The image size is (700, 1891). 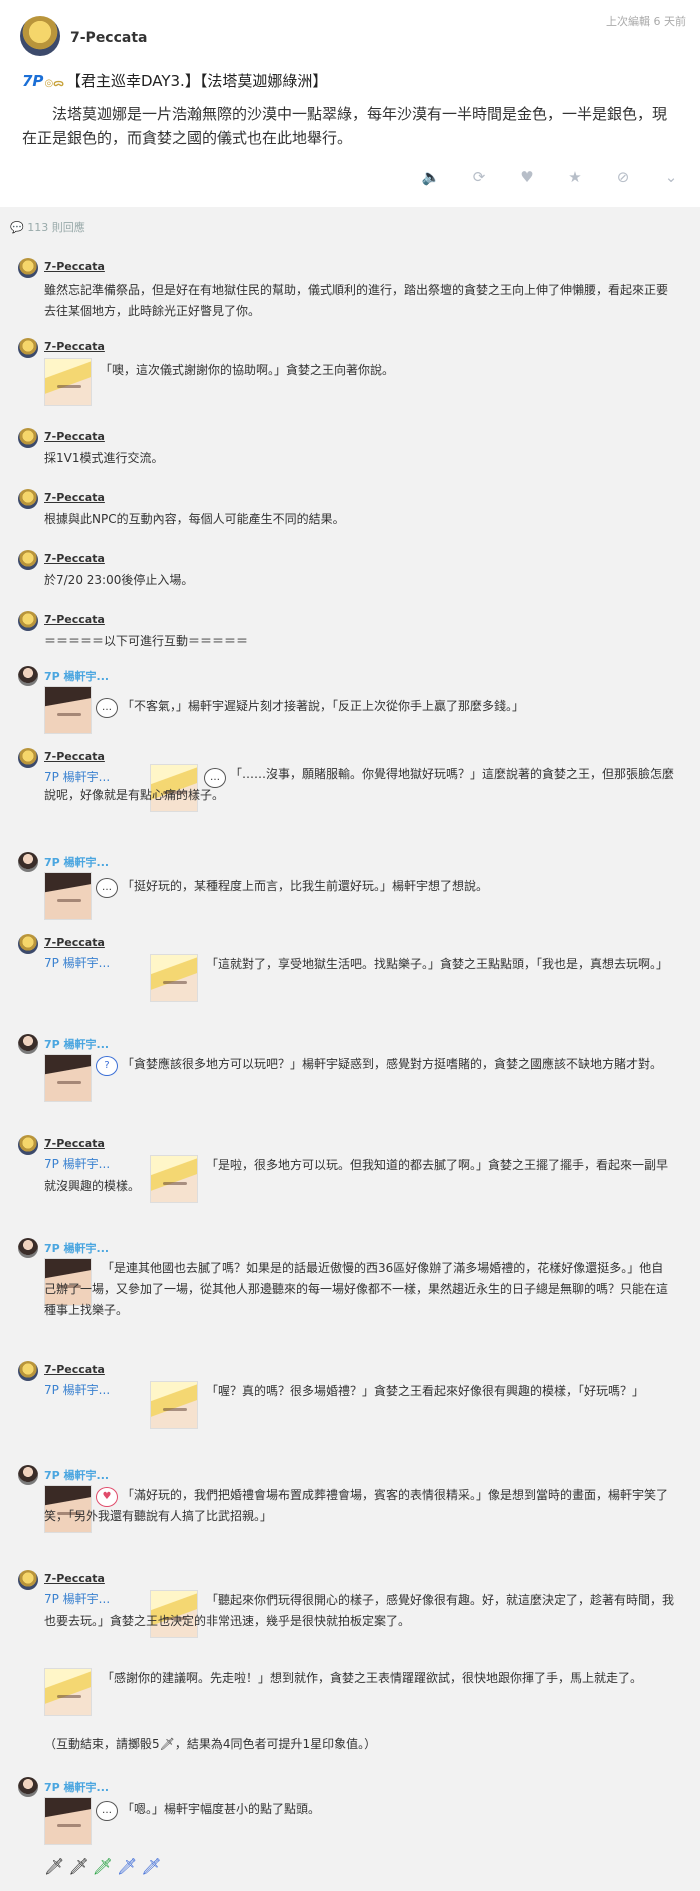 I want to click on reblog-icon: ⟳, so click(x=479, y=177).